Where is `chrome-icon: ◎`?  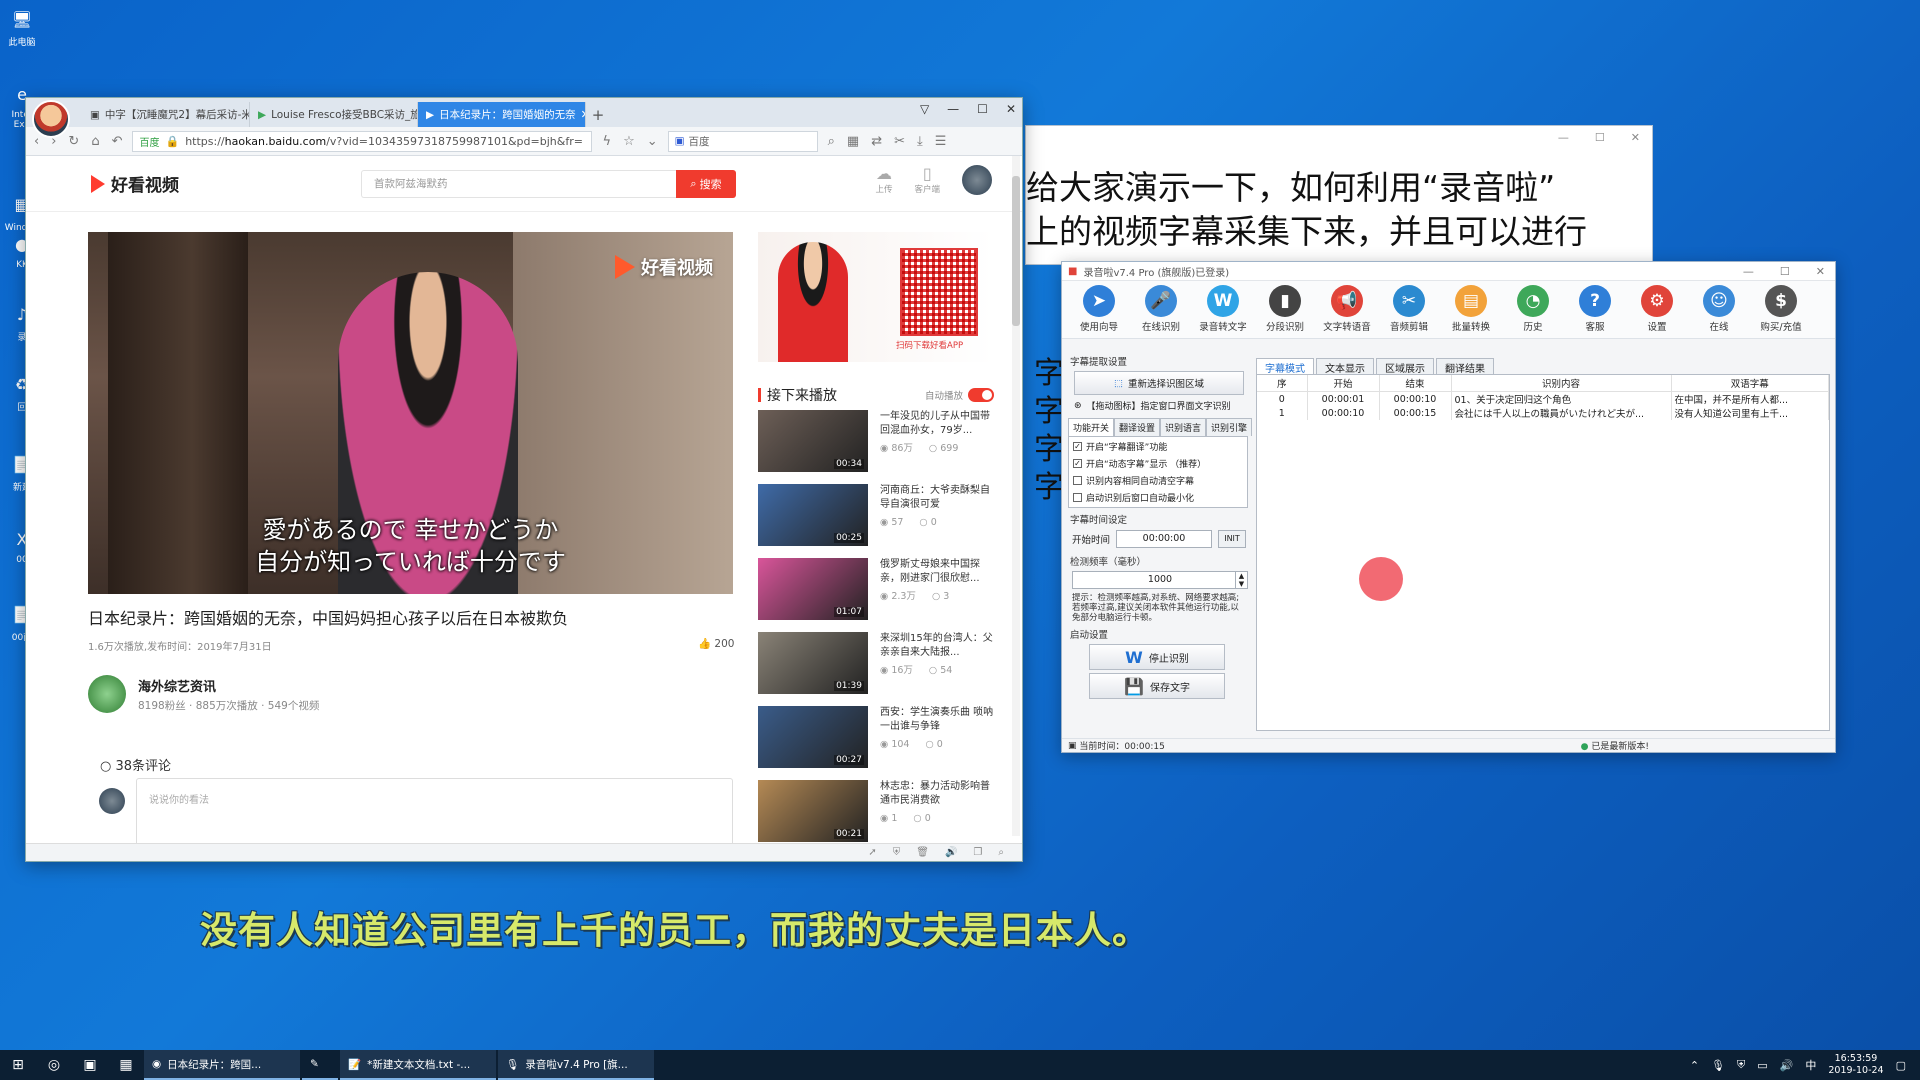 chrome-icon: ◎ is located at coordinates (54, 1065).